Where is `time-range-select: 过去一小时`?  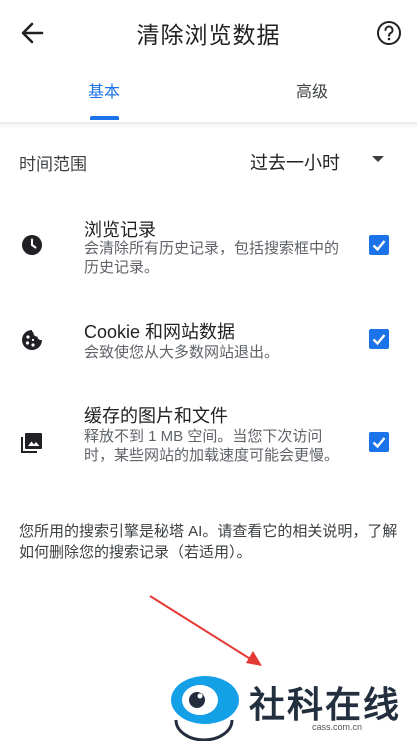
time-range-select: 过去一小时 is located at coordinates (295, 162).